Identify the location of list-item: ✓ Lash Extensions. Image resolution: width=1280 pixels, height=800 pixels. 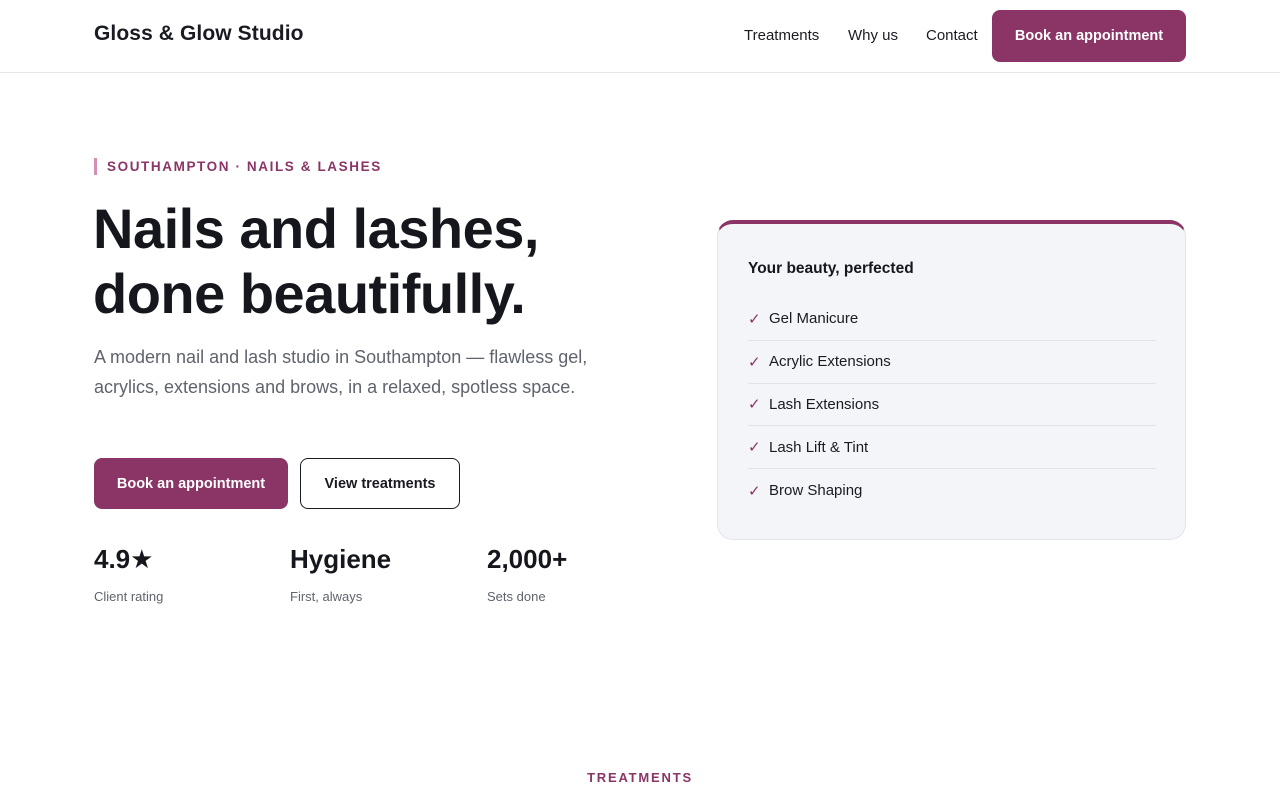
(952, 405).